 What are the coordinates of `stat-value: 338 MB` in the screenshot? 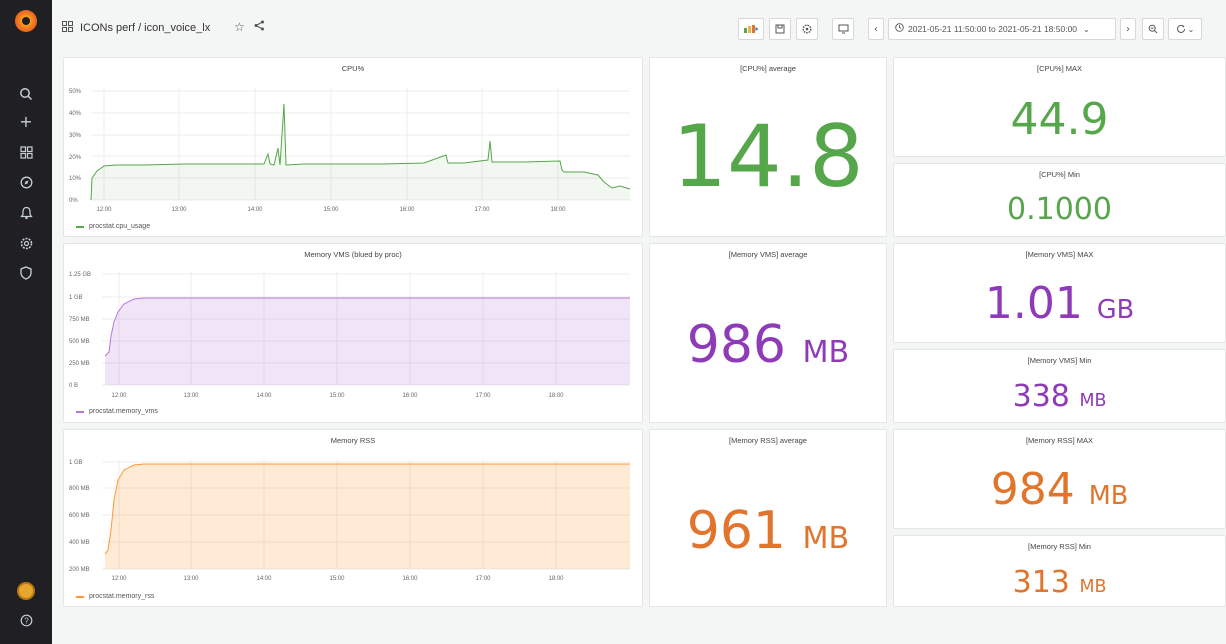 It's located at (1059, 397).